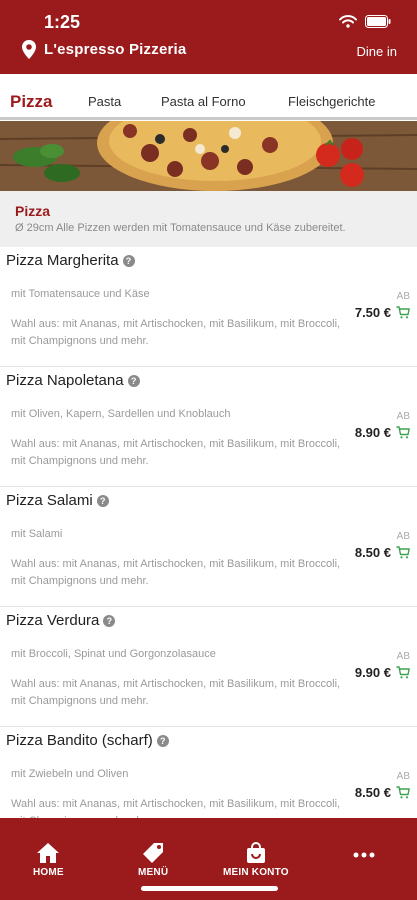 This screenshot has width=417, height=900. Describe the element at coordinates (208, 156) in the screenshot. I see `pizza-banner-image` at that location.